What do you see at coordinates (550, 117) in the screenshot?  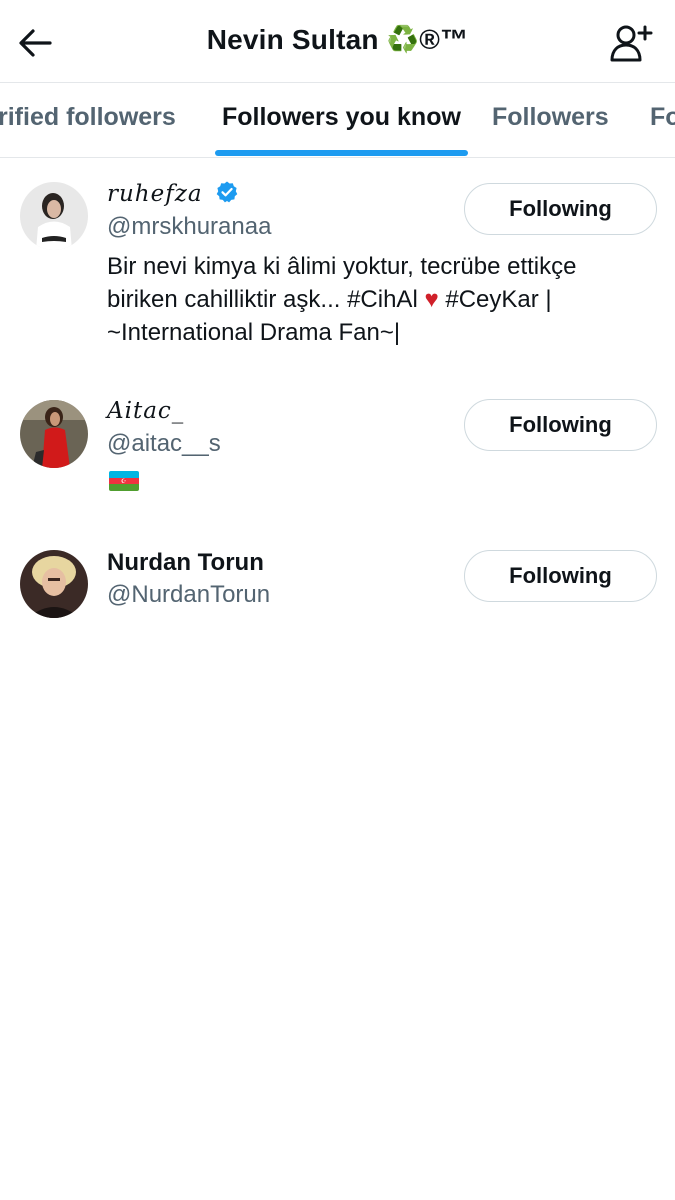 I see `tab-followers: Followers` at bounding box center [550, 117].